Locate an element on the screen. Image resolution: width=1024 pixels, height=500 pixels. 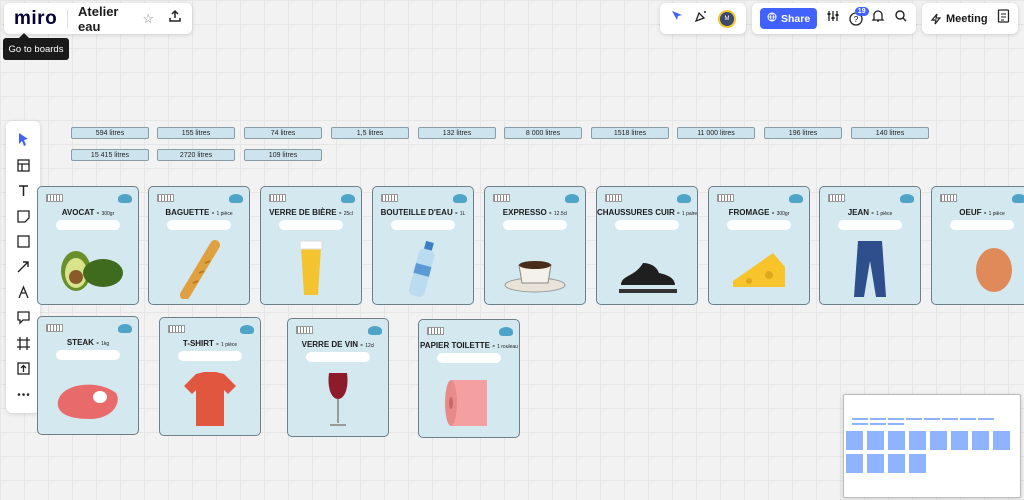
card-baguette: BAGUETTE - 1 pièce is located at coordinates (199, 245).